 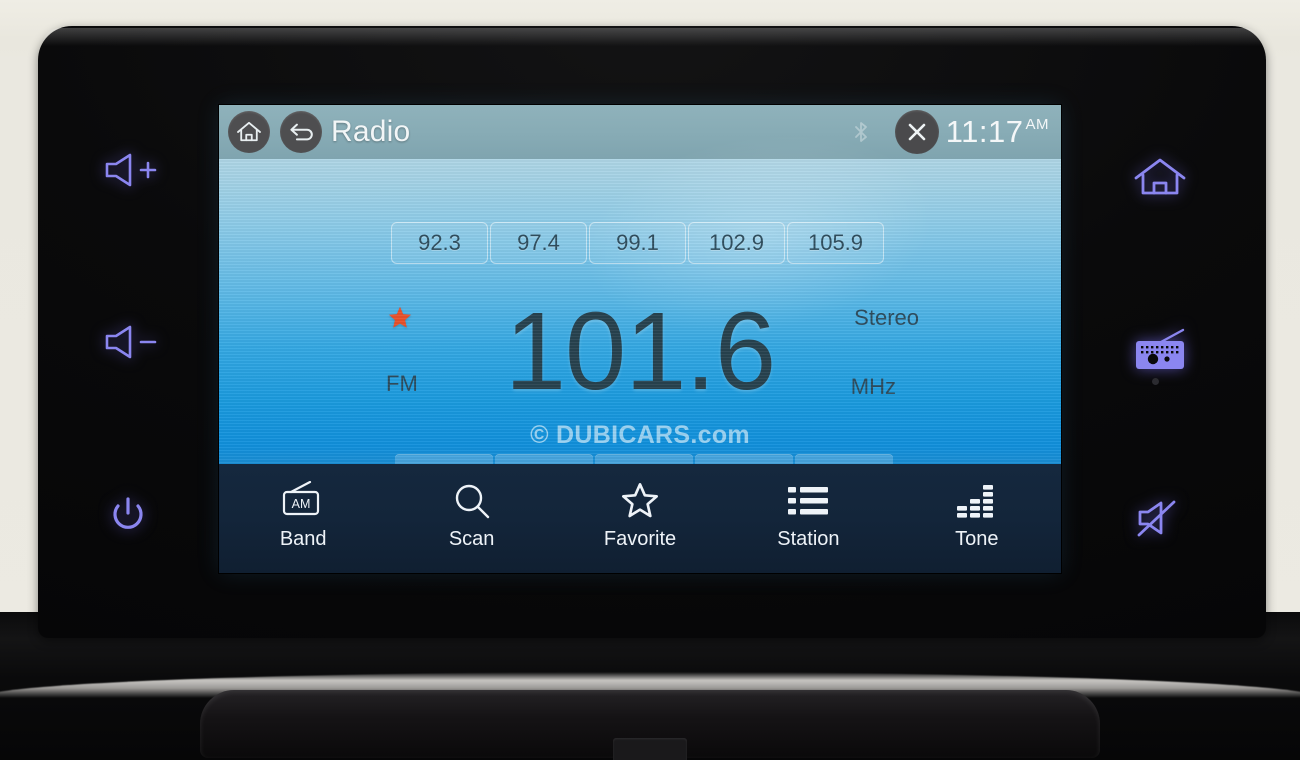 What do you see at coordinates (974, 501) in the screenshot?
I see `equalizer-icon` at bounding box center [974, 501].